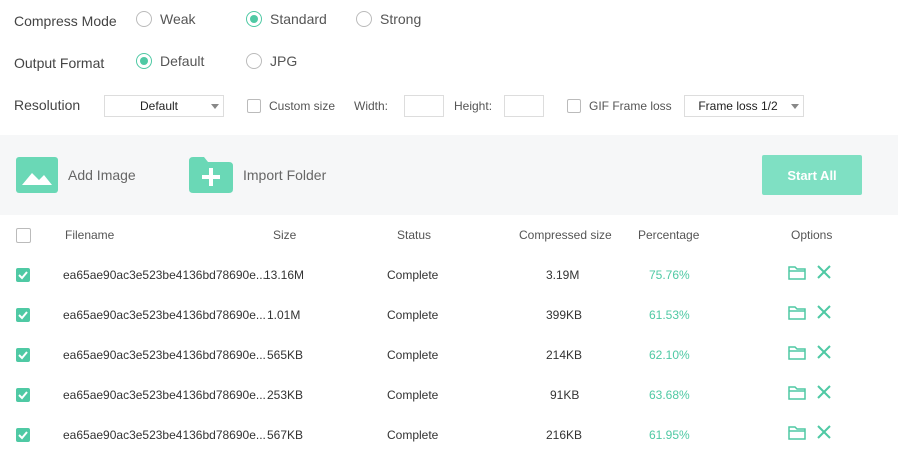 Image resolution: width=898 pixels, height=456 pixels. What do you see at coordinates (524, 106) in the screenshot?
I see `height-input` at bounding box center [524, 106].